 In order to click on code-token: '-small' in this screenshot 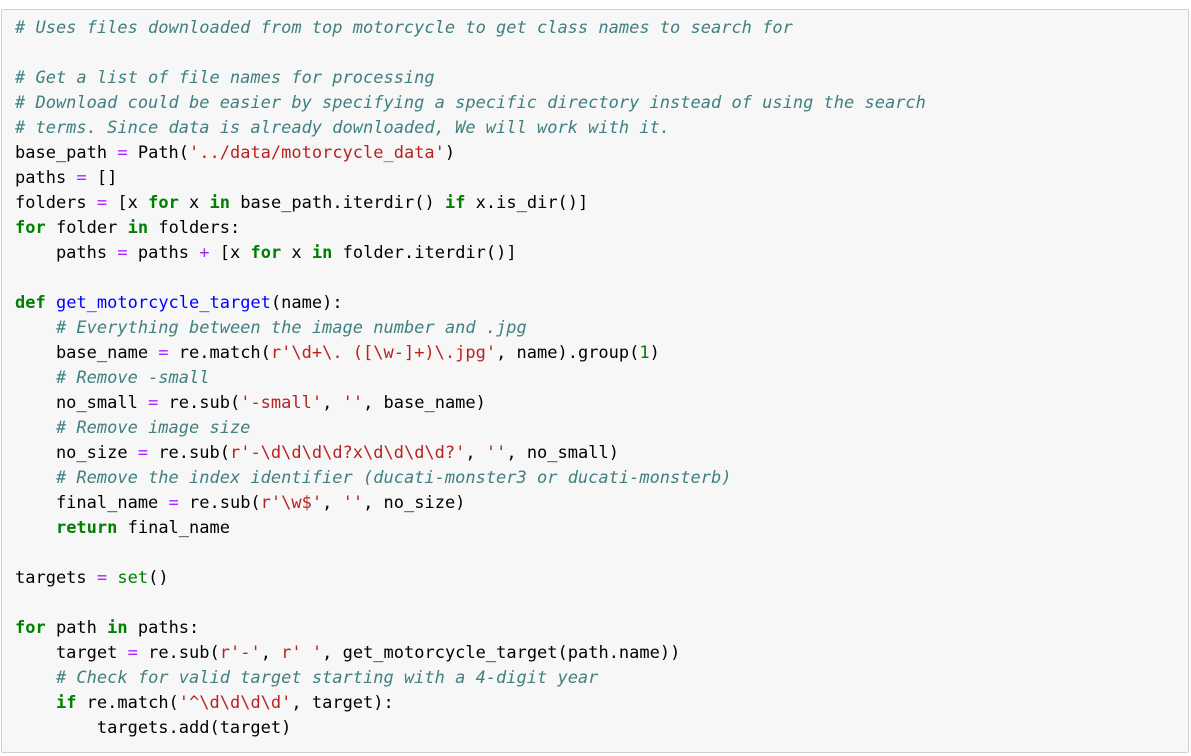, I will do `click(281, 403)`.